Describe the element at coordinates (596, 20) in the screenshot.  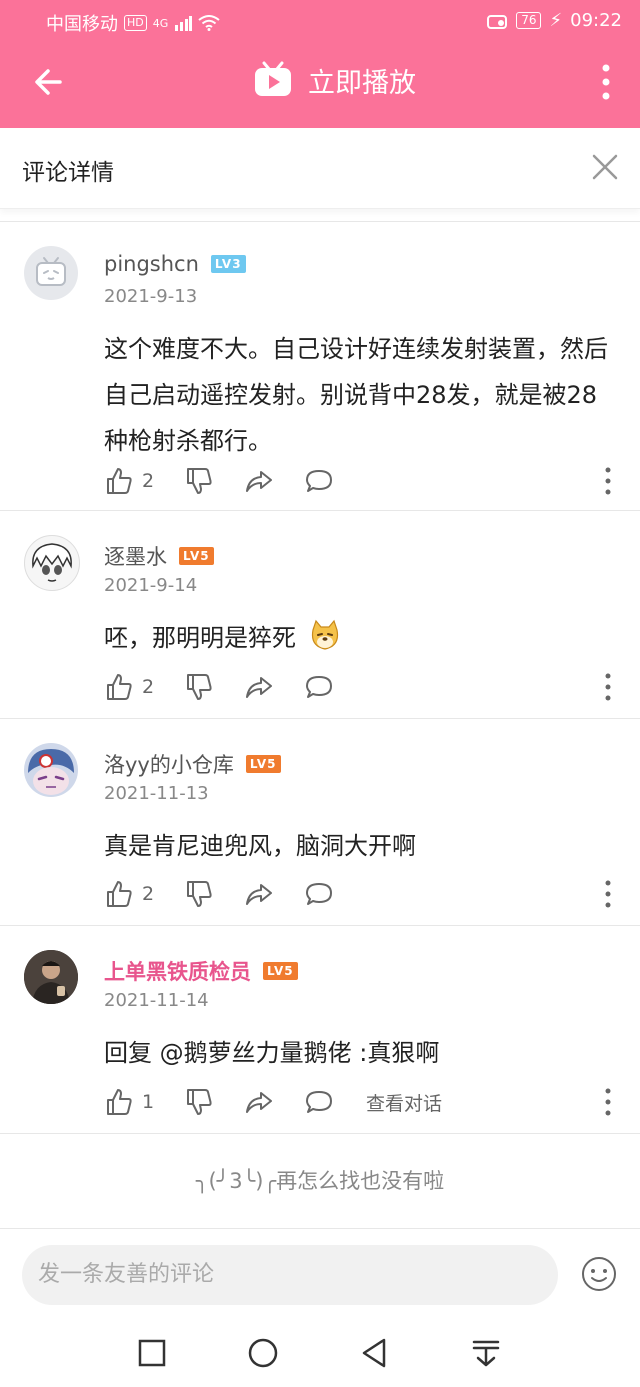
I see `clock: 09:22` at that location.